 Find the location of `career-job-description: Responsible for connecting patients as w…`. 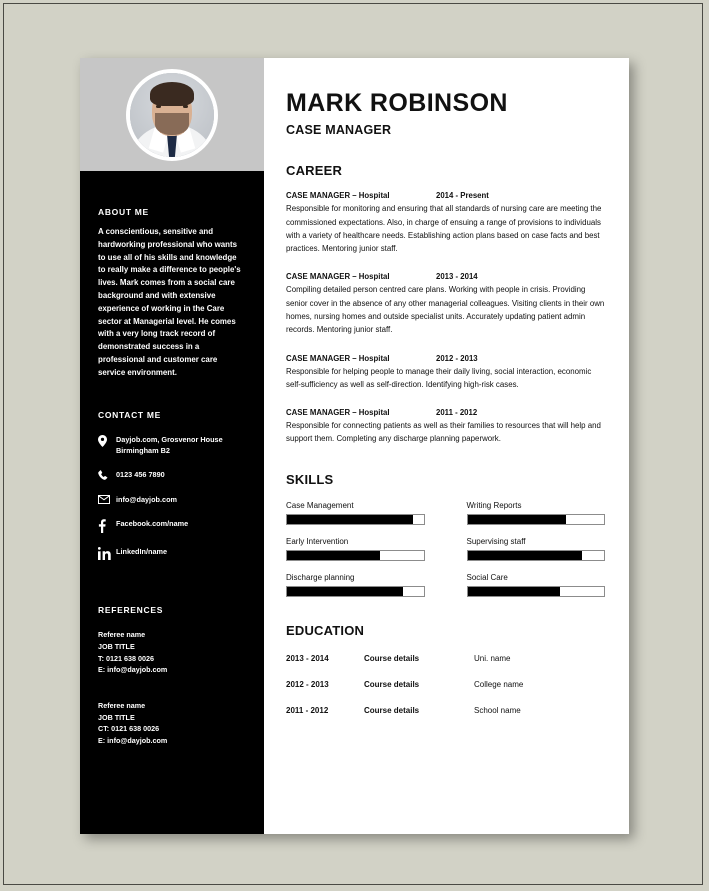

career-job-description: Responsible for connecting patients as w… is located at coordinates (443, 432).